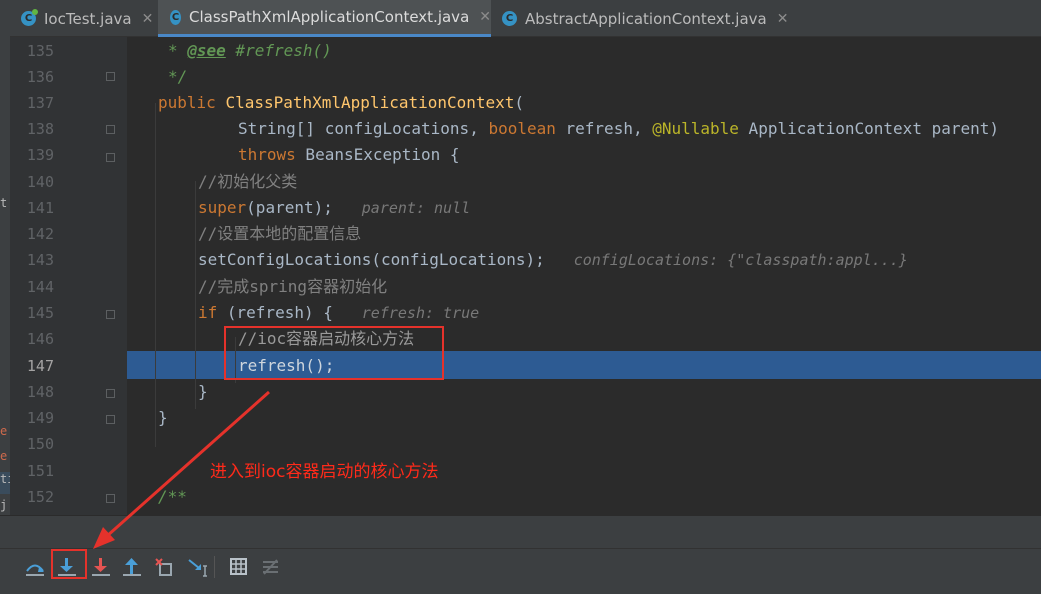 This screenshot has width=1041, height=594. Describe the element at coordinates (40, 208) in the screenshot. I see `line-number: 141` at that location.